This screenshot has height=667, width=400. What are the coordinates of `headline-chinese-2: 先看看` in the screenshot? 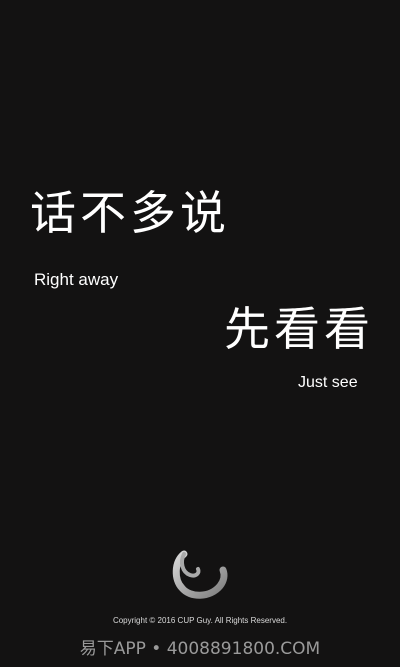 It's located at (299, 329).